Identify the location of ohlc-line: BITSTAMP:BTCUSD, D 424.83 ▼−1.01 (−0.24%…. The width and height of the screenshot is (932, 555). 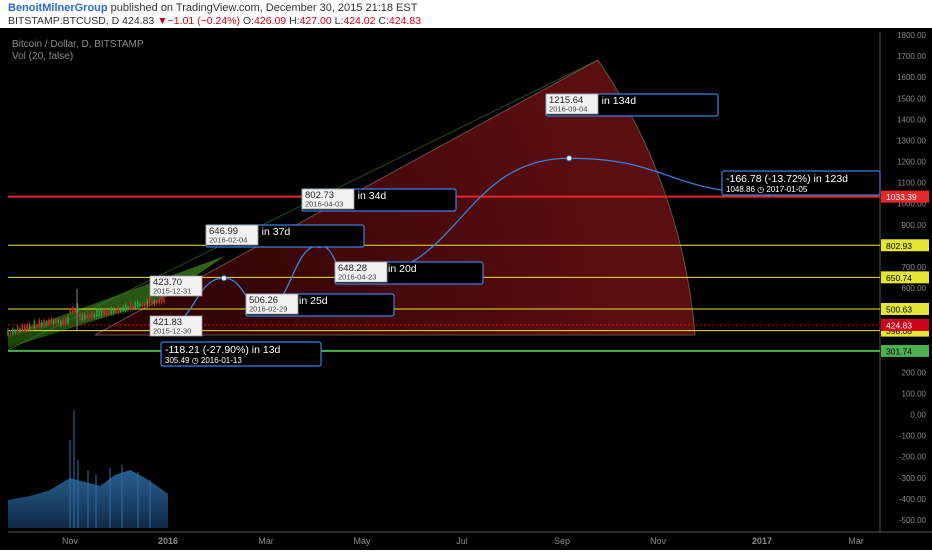
(214, 21).